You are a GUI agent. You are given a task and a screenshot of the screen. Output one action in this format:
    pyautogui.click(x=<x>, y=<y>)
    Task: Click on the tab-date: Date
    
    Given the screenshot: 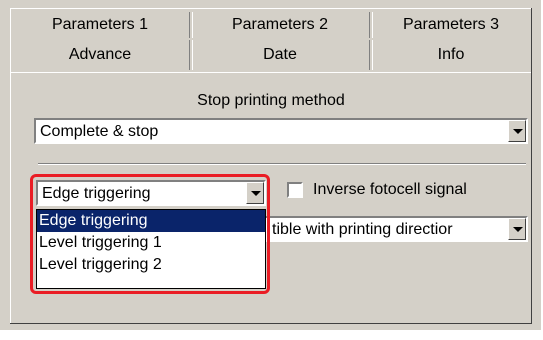 What is the action you would take?
    pyautogui.click(x=279, y=55)
    